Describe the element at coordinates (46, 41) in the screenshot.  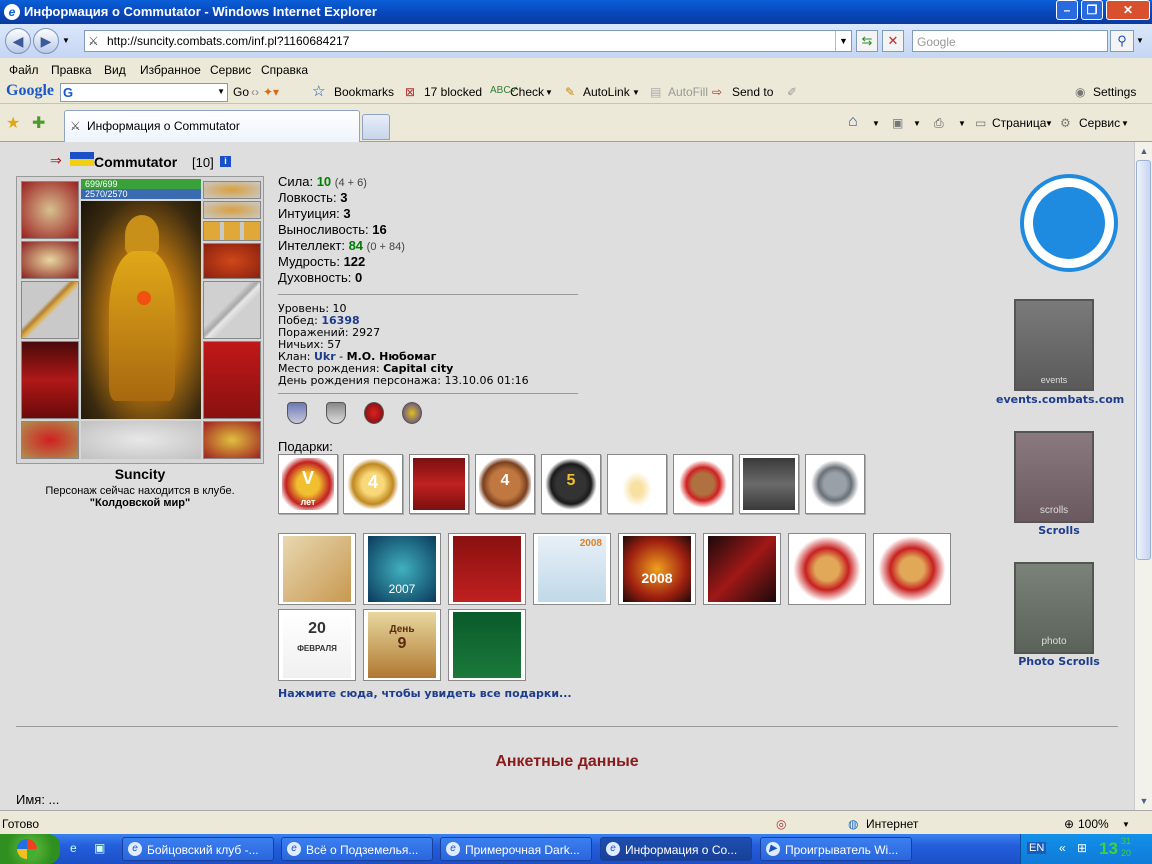
I see `forward-button: ▶` at that location.